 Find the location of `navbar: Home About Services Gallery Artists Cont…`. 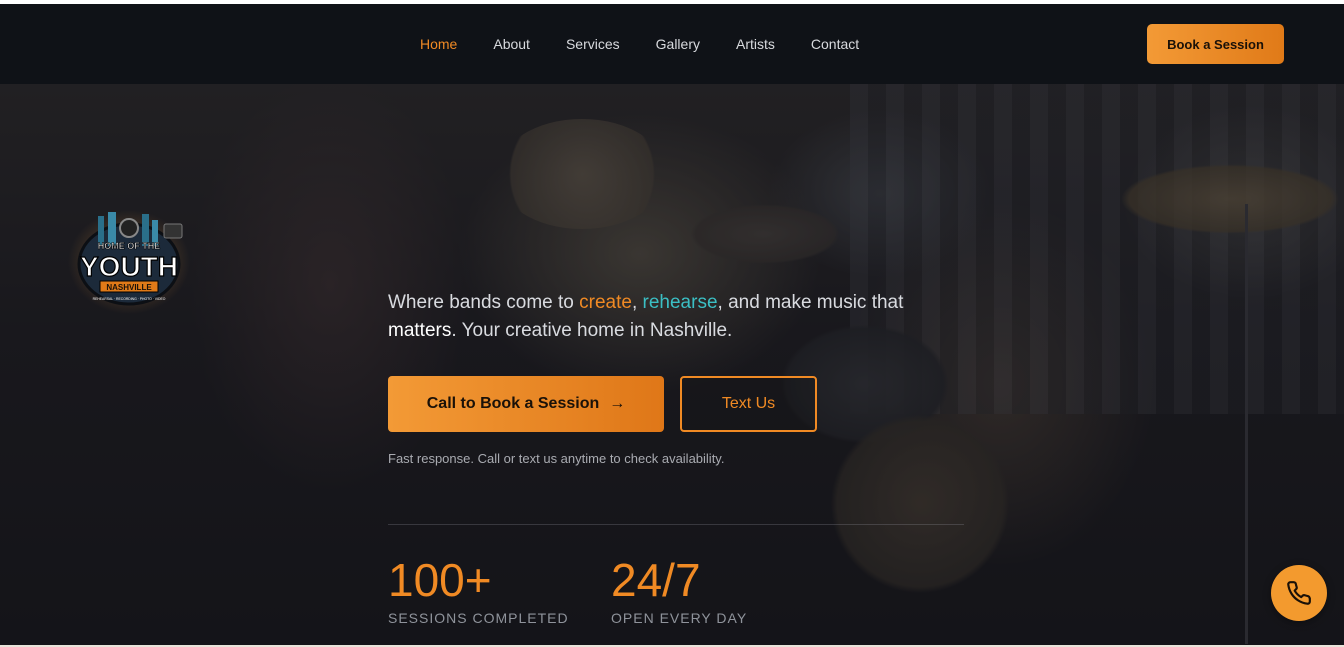

navbar: Home About Services Gallery Artists Cont… is located at coordinates (672, 44).